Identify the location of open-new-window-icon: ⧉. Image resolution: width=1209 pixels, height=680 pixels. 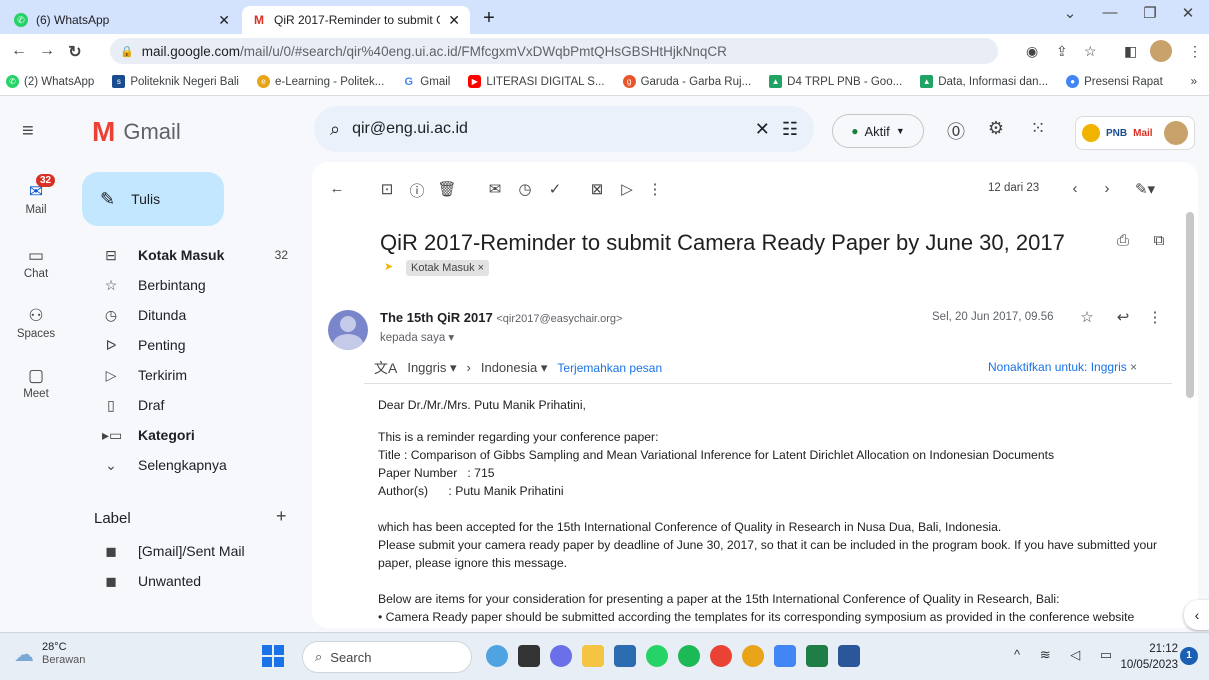
(1159, 240).